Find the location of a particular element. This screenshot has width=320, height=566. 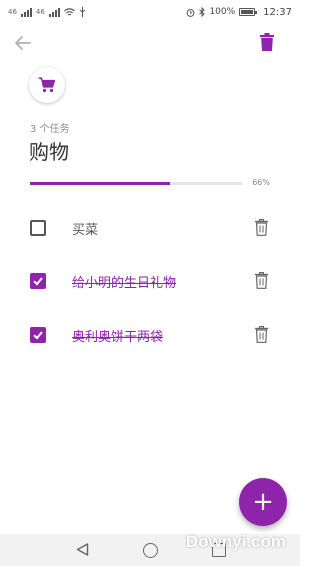

category-icon-badge is located at coordinates (47, 85).